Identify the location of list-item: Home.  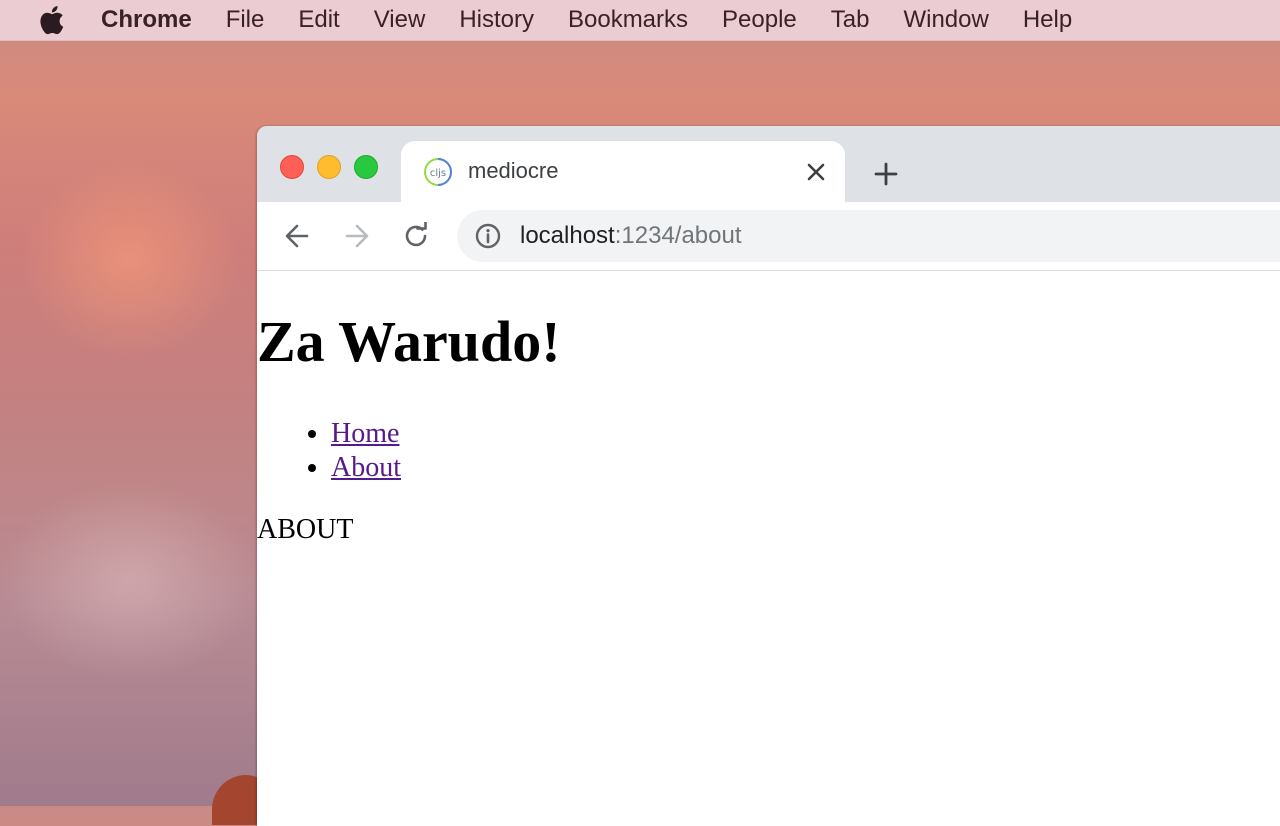
(366, 434).